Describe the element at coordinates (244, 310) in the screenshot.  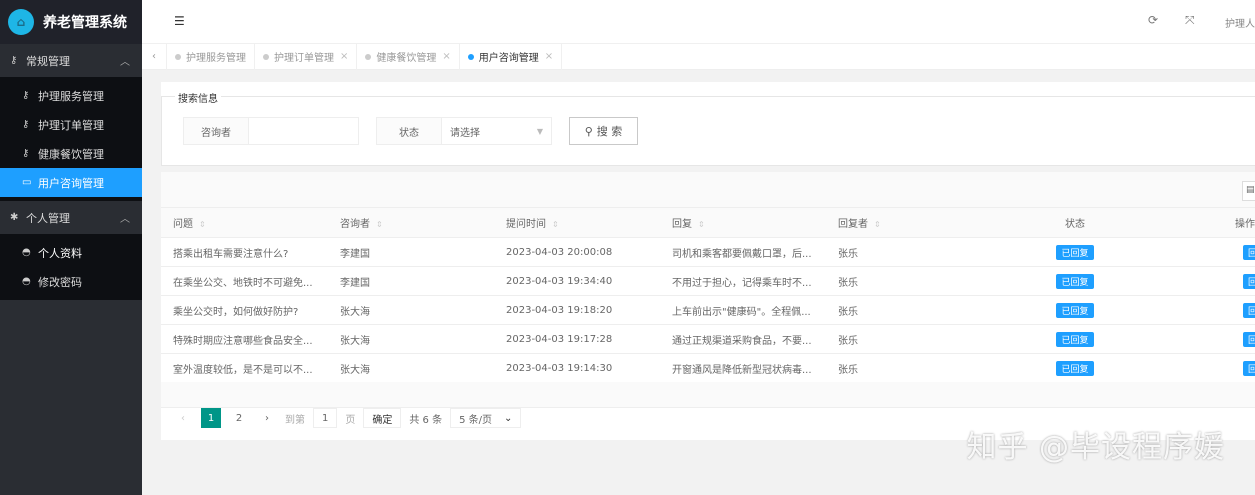
I see `cell-question: 乘坐公交时，如何做好防护?` at that location.